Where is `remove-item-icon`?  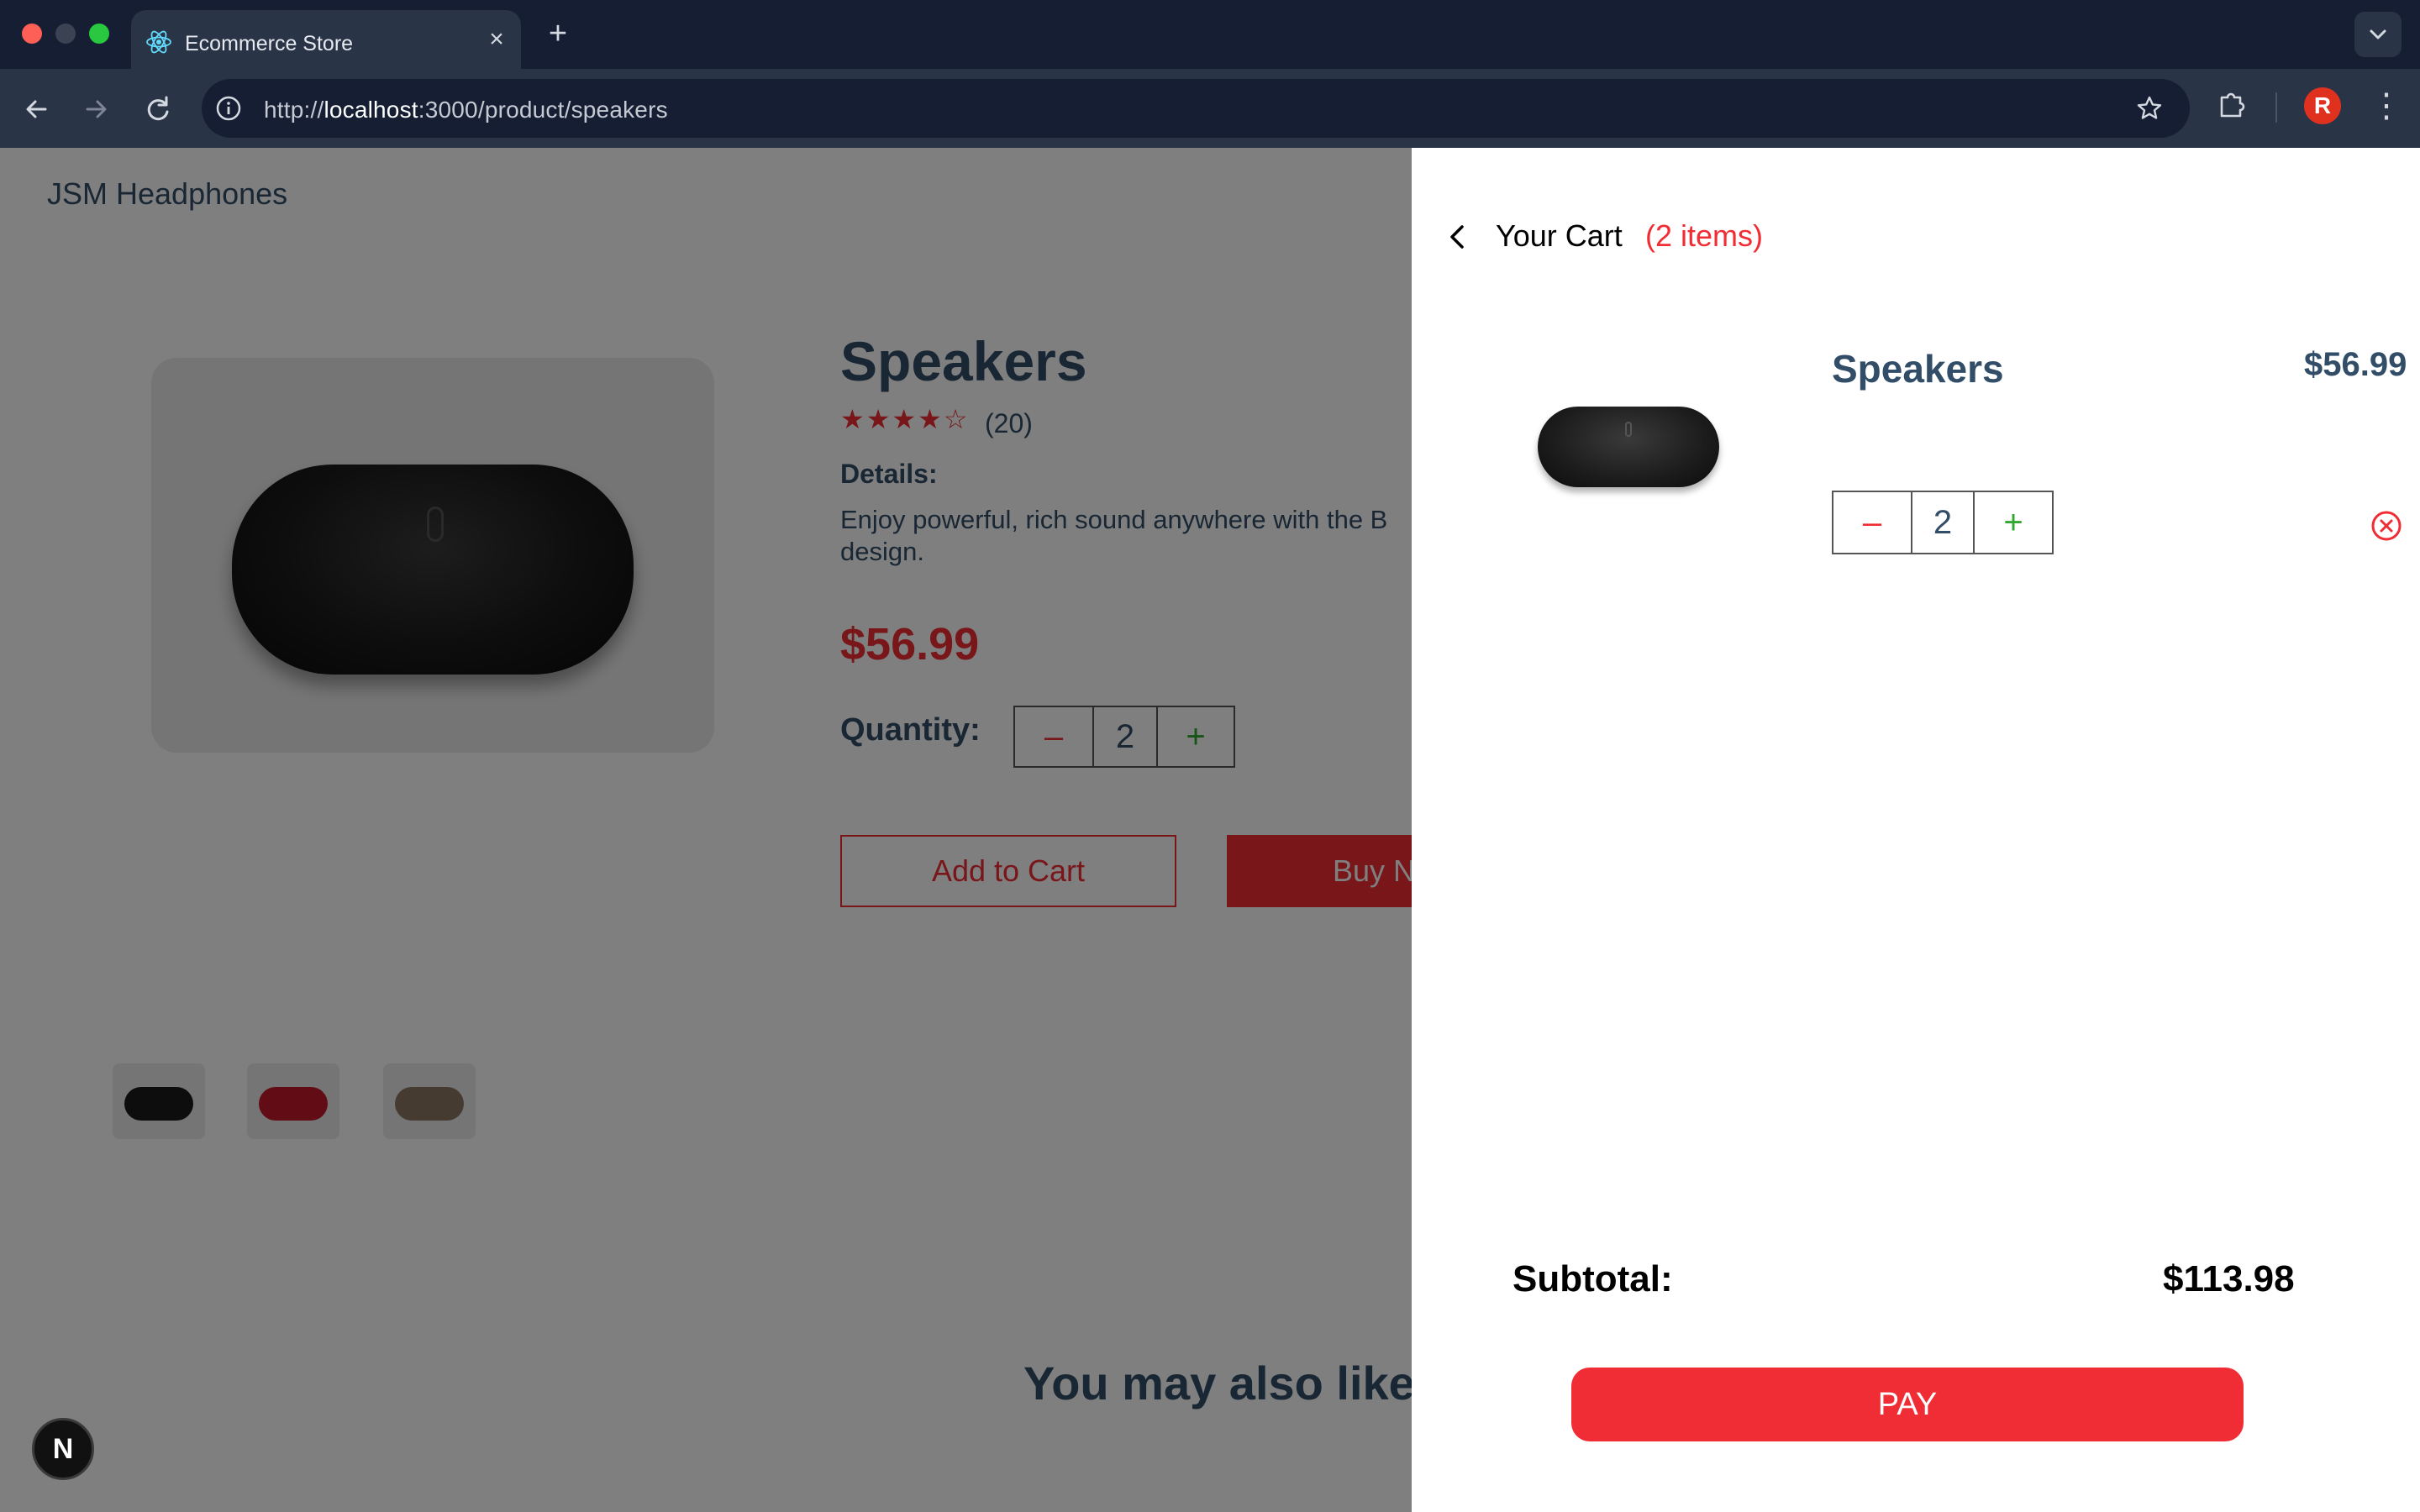
remove-item-icon is located at coordinates (2387, 526).